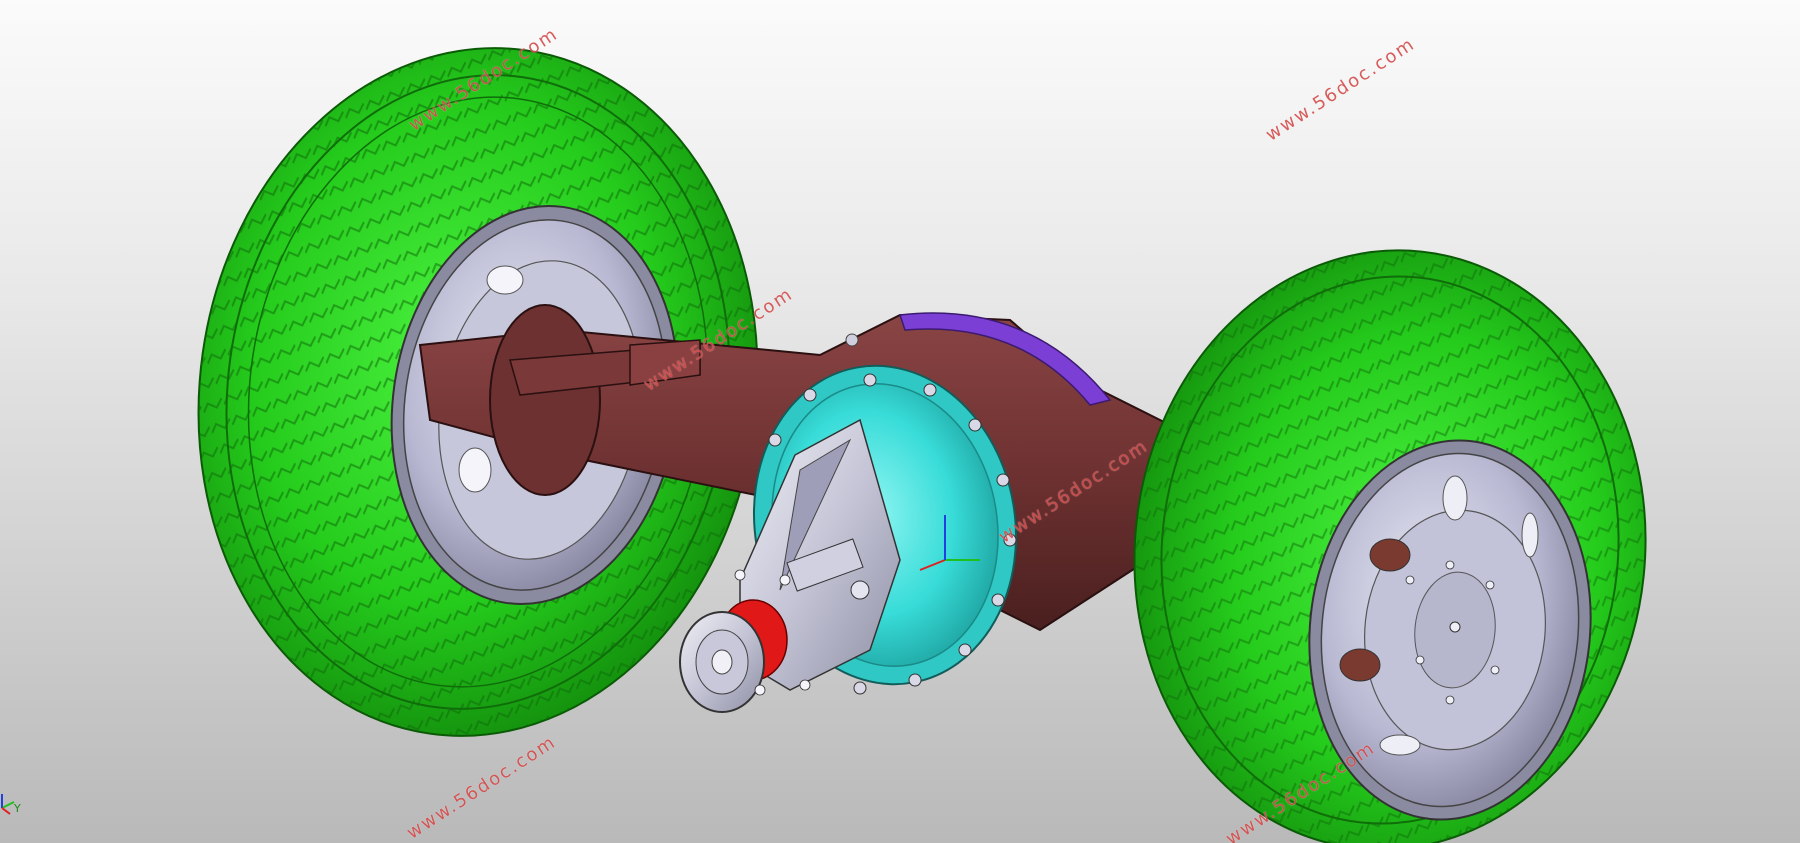 Image resolution: width=1800 pixels, height=843 pixels. Describe the element at coordinates (17, 808) in the screenshot. I see `triad-axis-label: Y` at that location.